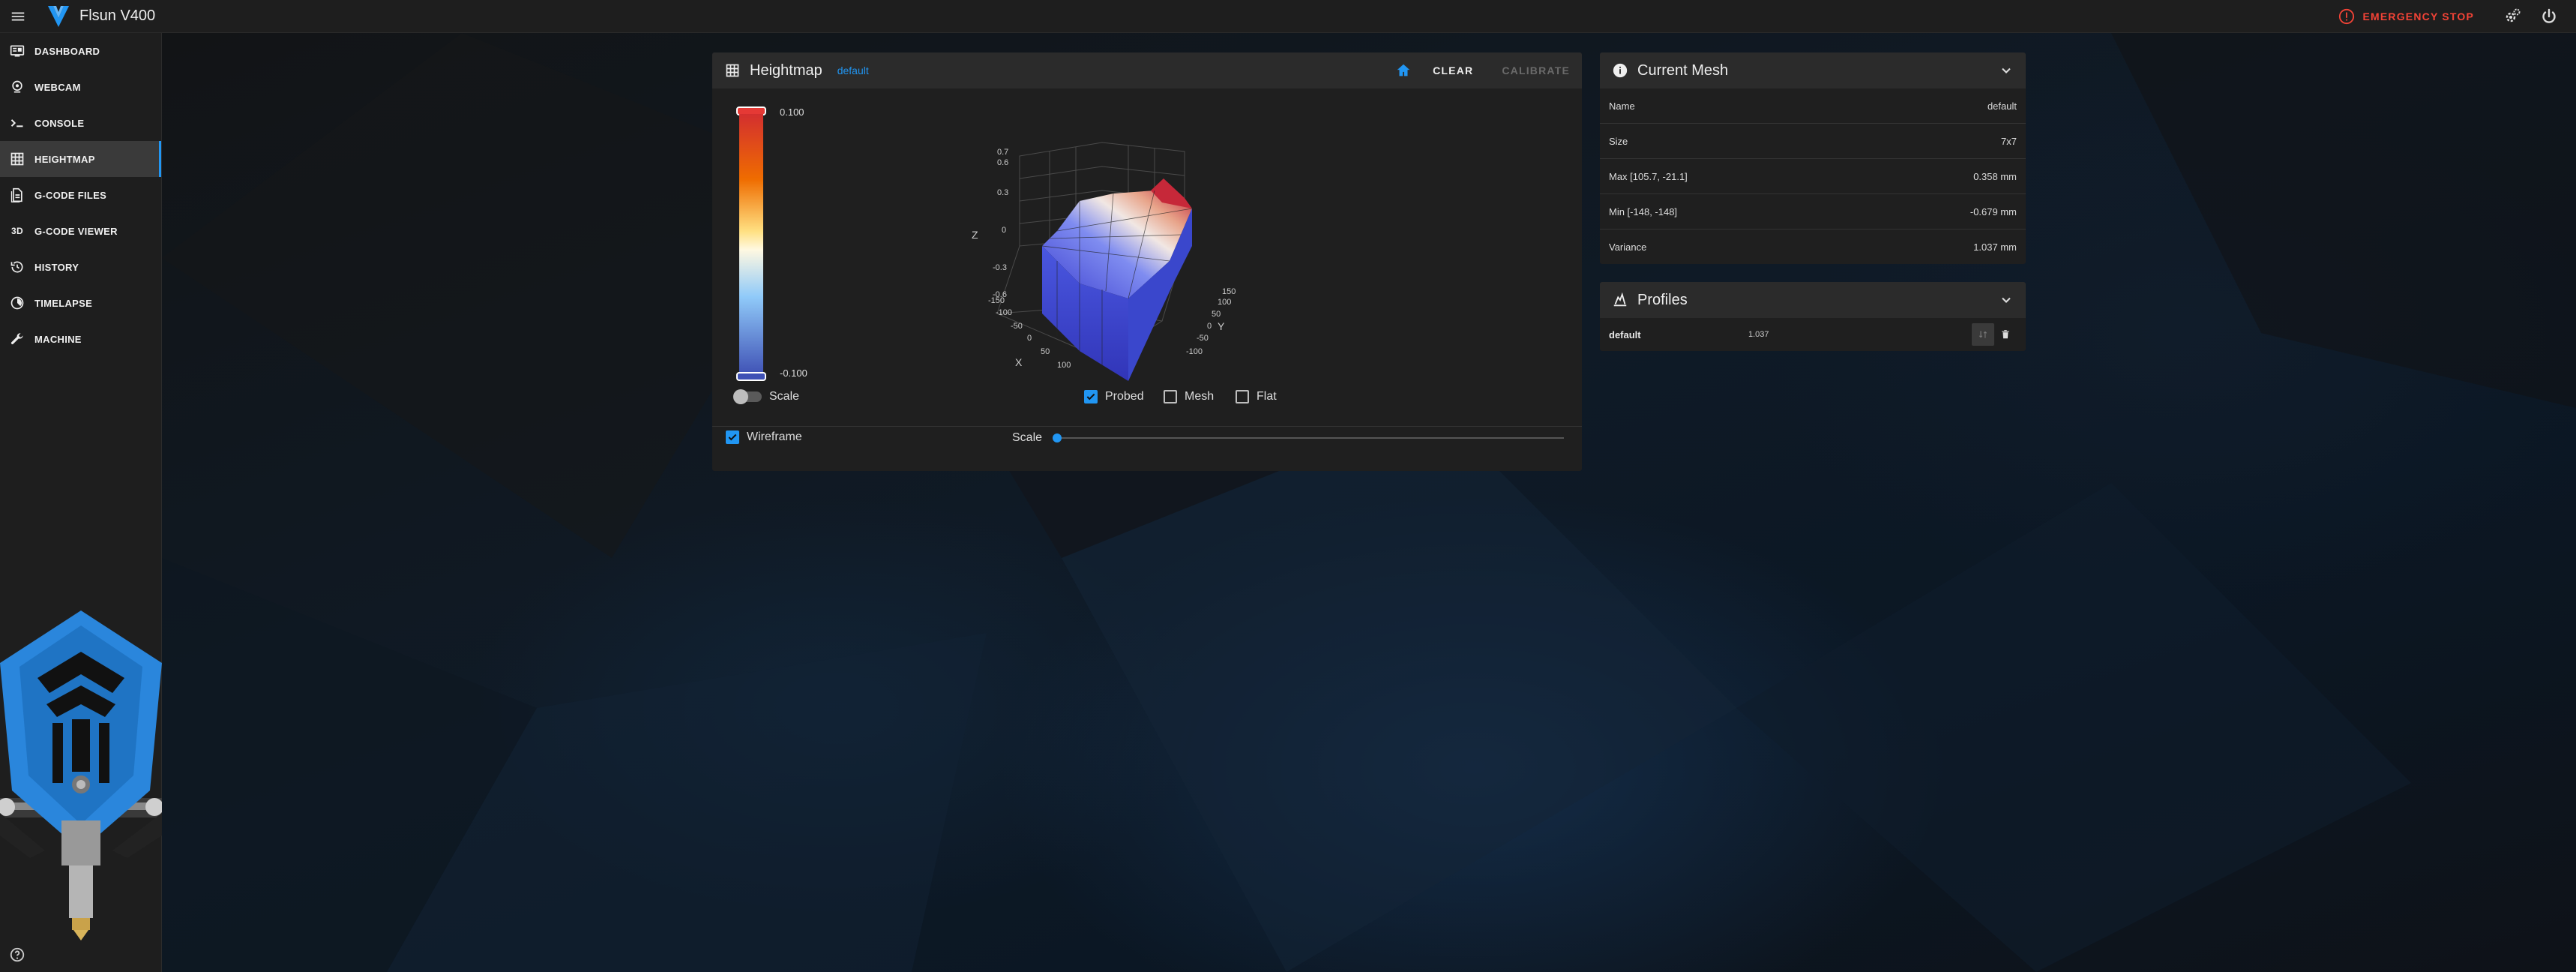  Describe the element at coordinates (17, 954) in the screenshot. I see `help-icon` at that location.